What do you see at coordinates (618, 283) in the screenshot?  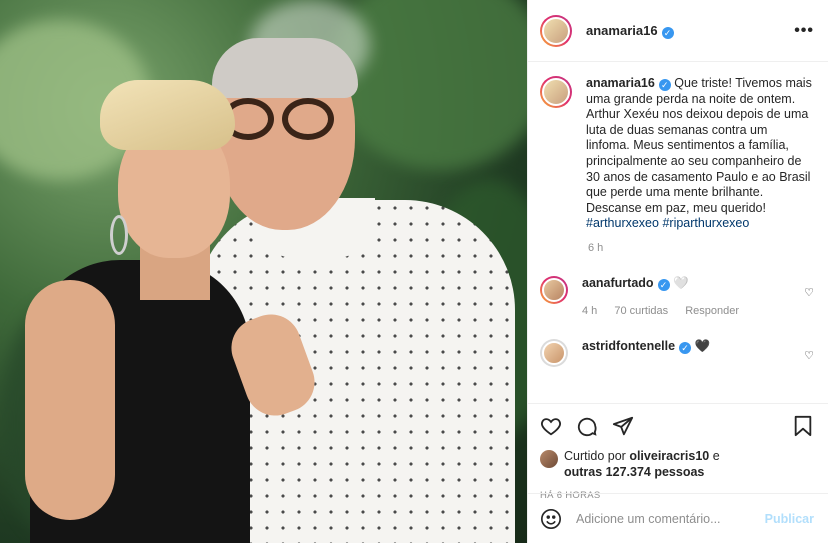 I see `commenter-username: aanafurtado` at bounding box center [618, 283].